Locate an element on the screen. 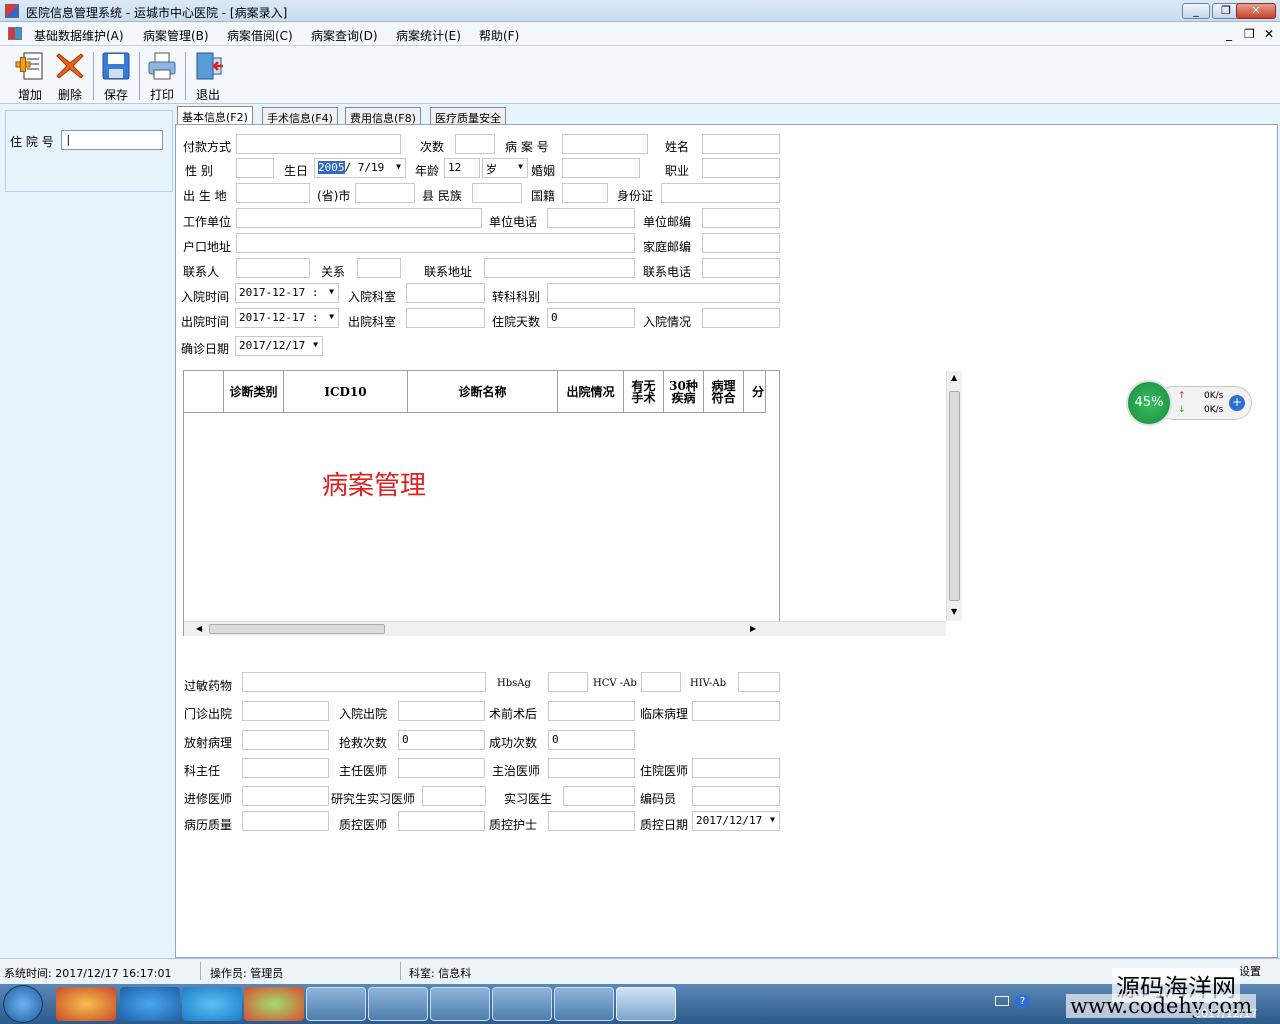 The width and height of the screenshot is (1280, 1024). marriage-input is located at coordinates (601, 168).